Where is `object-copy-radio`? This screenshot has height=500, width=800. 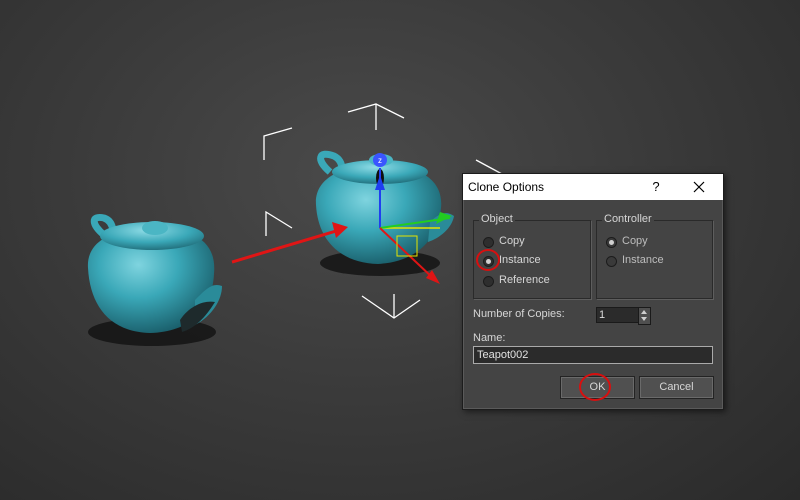
object-copy-radio is located at coordinates (488, 242).